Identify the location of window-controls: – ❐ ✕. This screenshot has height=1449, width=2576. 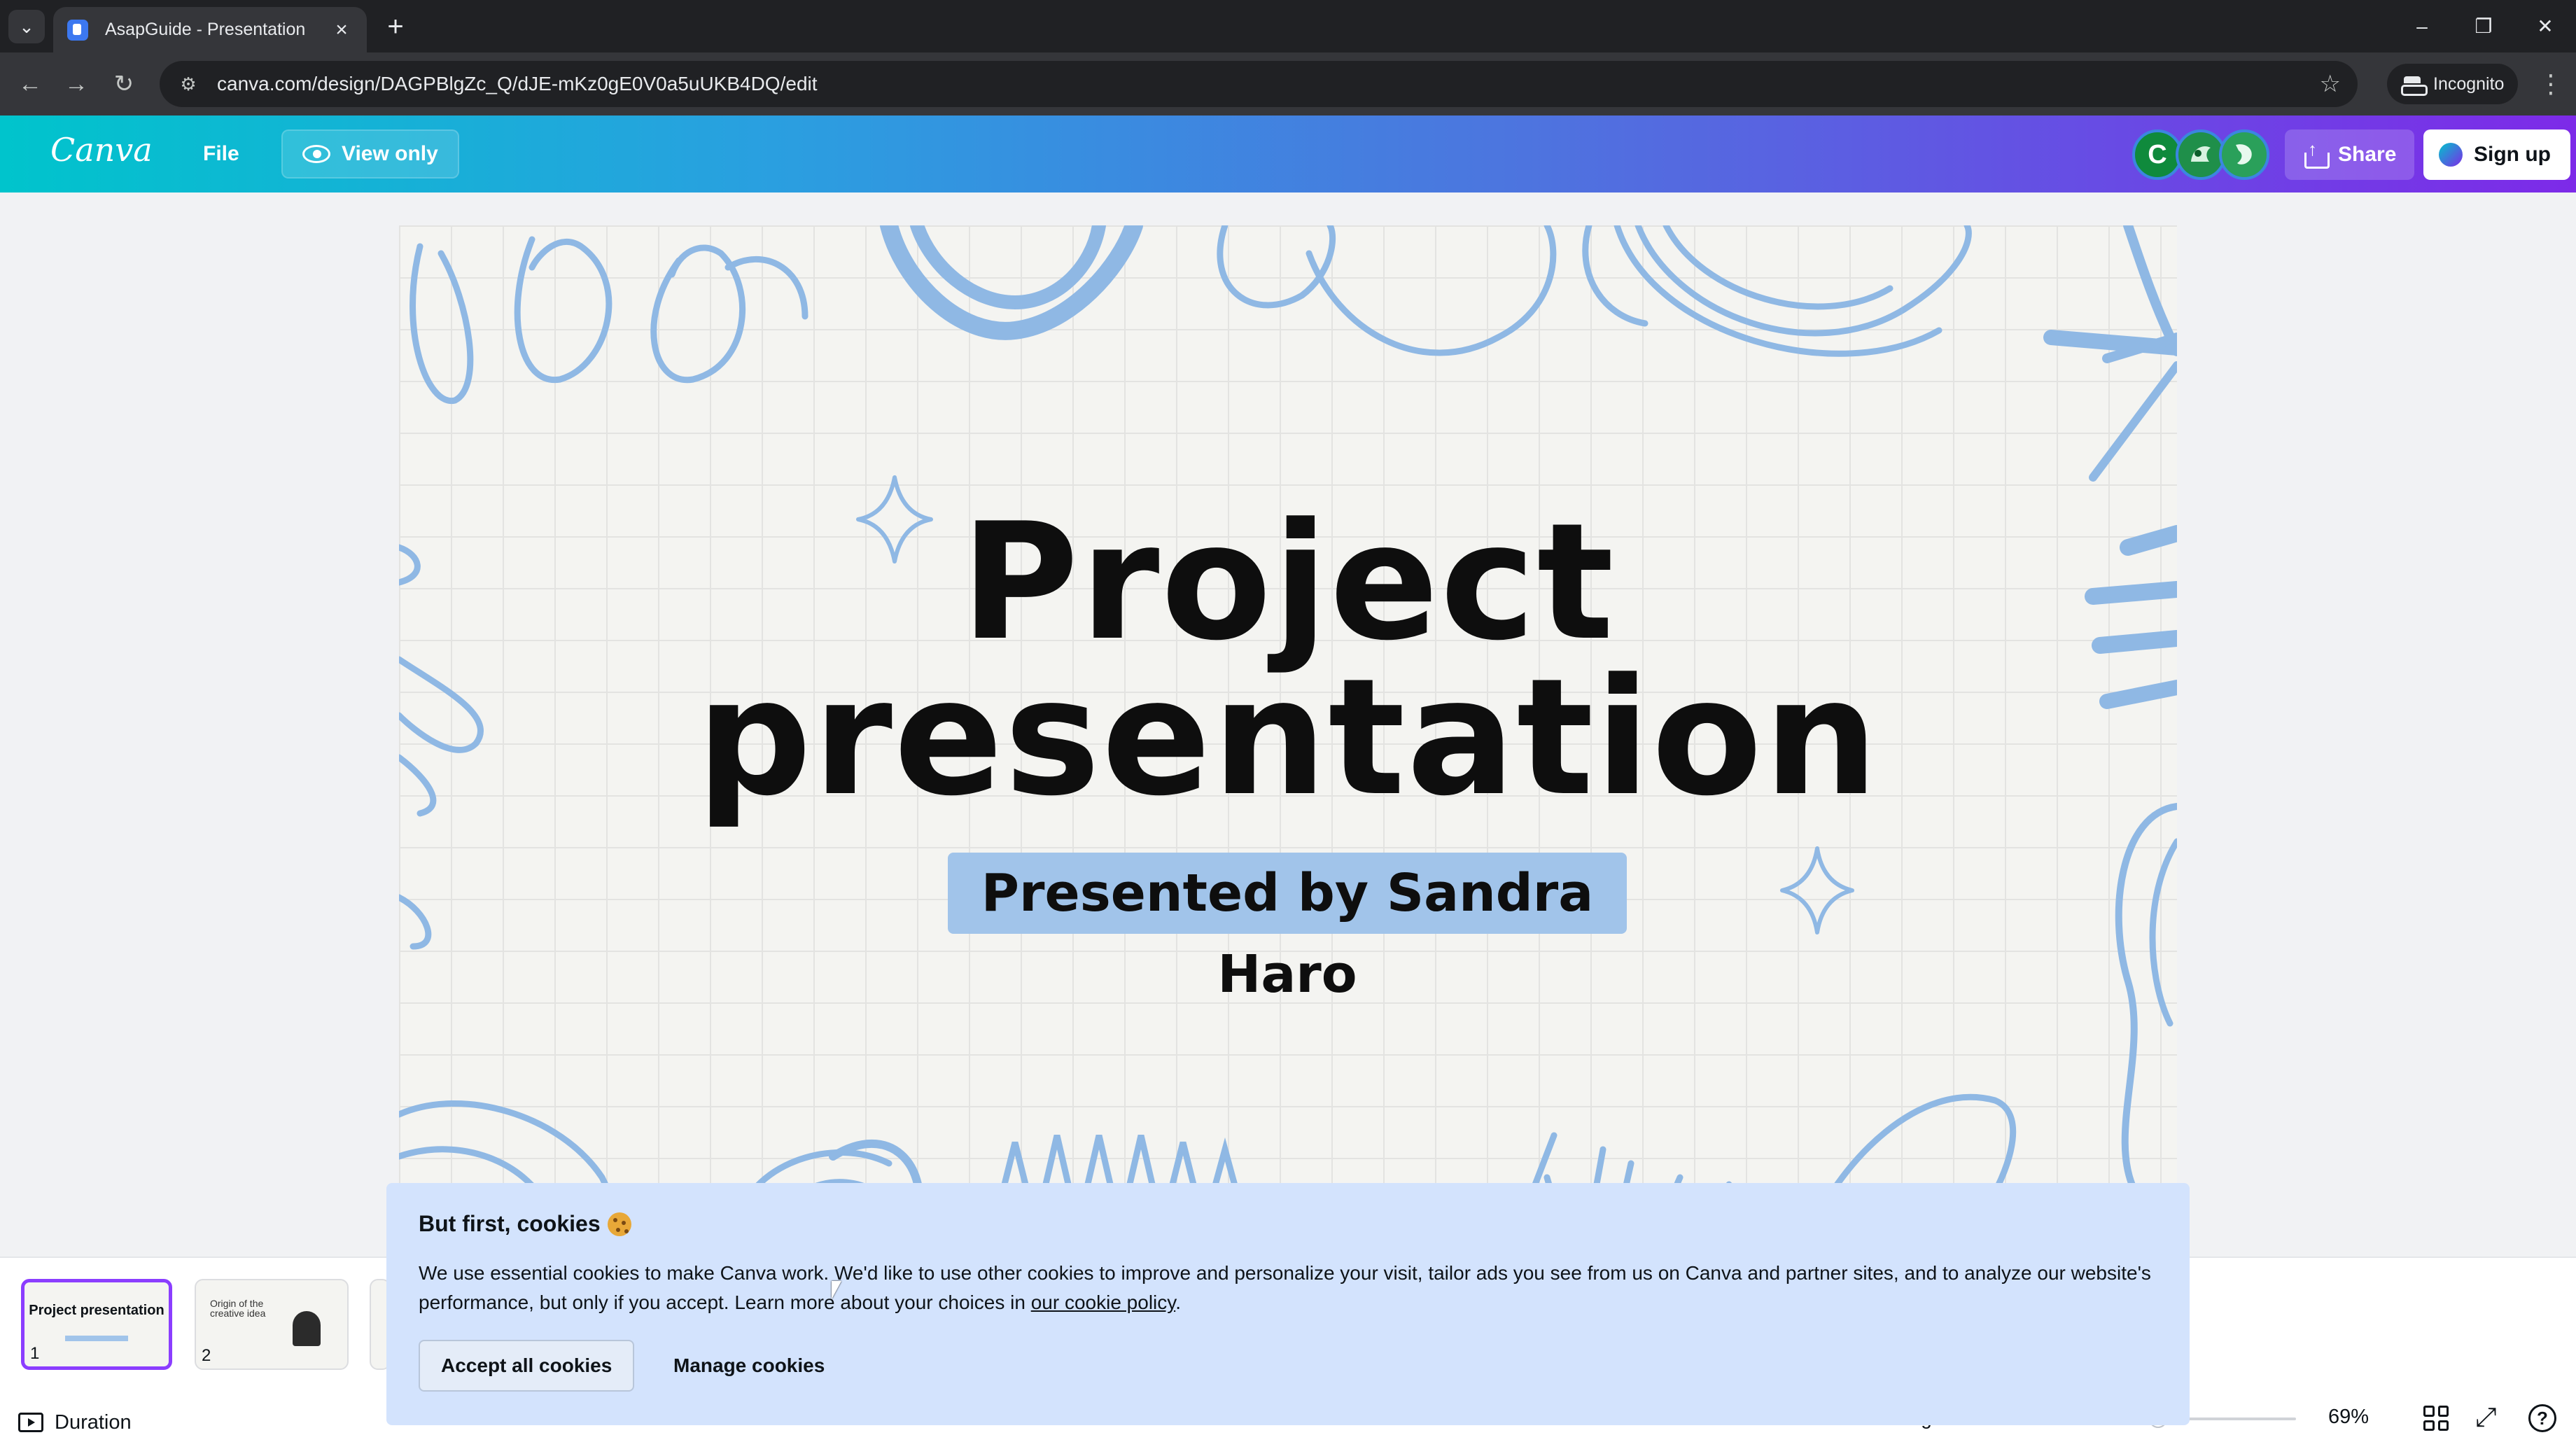
(2483, 26).